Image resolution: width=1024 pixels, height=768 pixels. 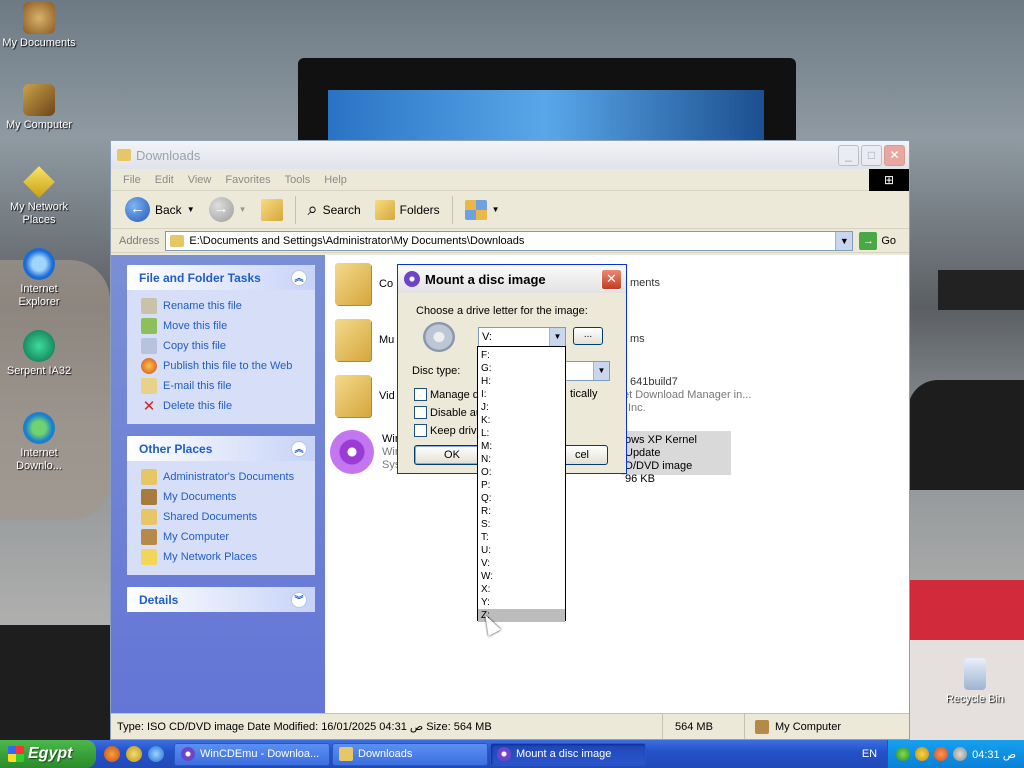 I want to click on place-admin-documents: Administrator's Documents, so click(x=223, y=477).